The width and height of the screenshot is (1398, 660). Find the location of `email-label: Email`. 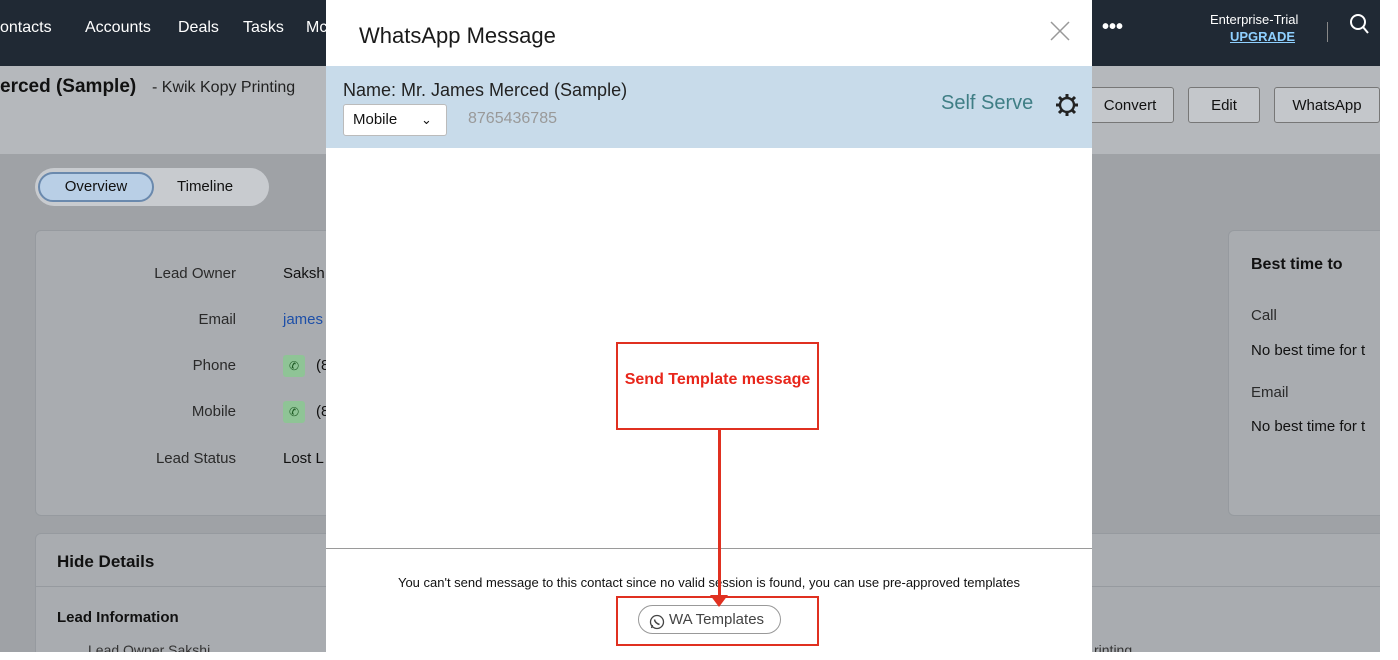

email-label: Email is located at coordinates (1270, 392).